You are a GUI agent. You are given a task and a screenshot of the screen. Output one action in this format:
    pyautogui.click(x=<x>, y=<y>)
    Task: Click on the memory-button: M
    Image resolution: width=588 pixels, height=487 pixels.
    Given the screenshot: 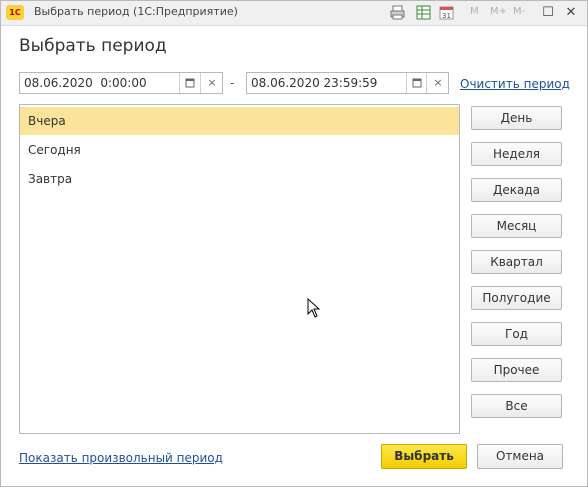 What is the action you would take?
    pyautogui.click(x=474, y=11)
    